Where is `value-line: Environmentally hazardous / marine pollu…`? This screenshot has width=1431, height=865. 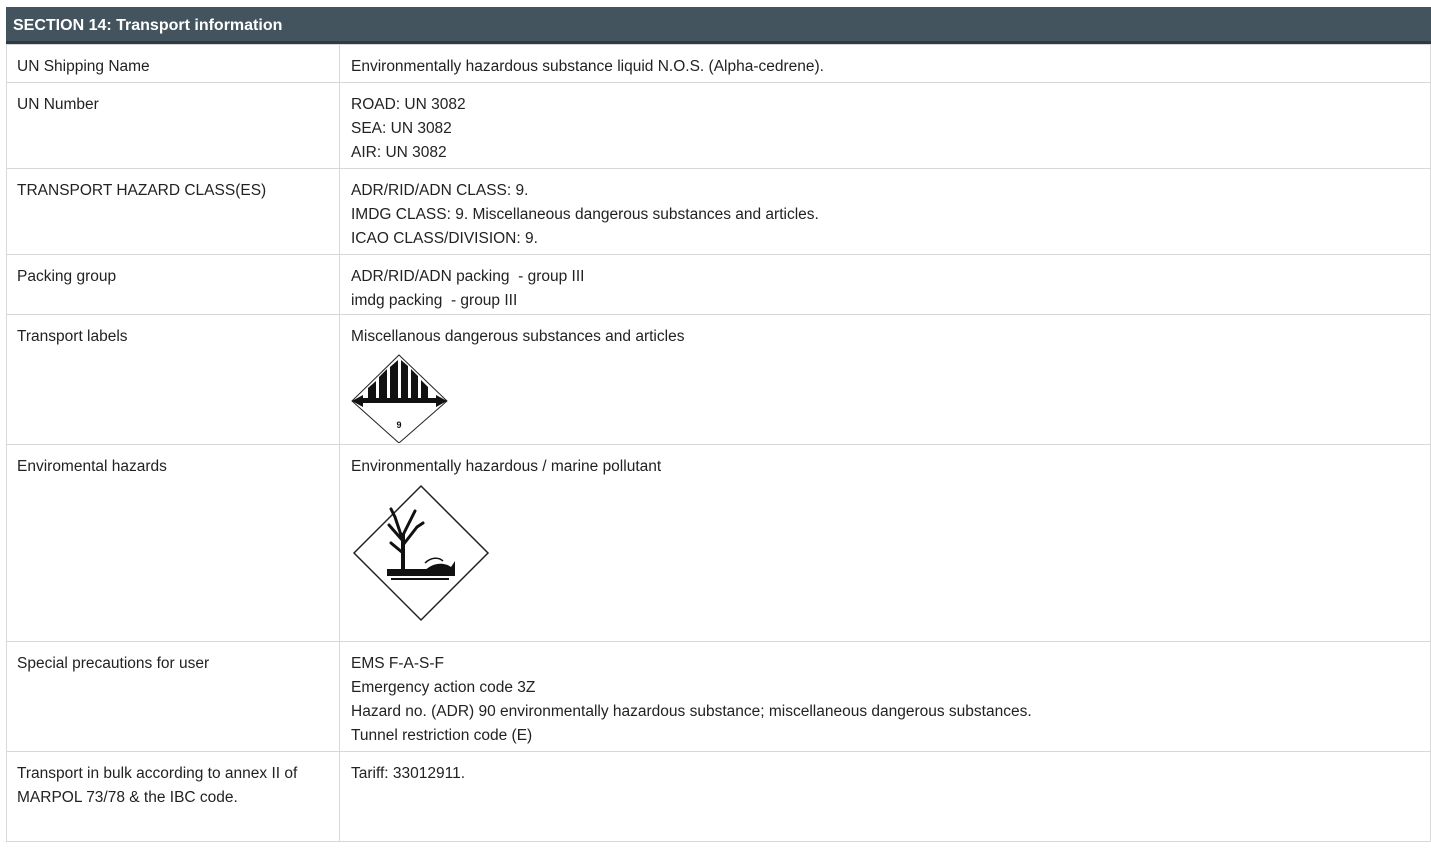 value-line: Environmentally hazardous / marine pollu… is located at coordinates (506, 466).